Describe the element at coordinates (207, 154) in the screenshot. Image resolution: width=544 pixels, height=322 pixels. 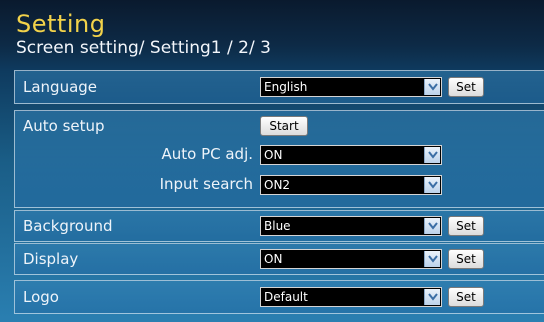
I see `auto-pc-adj-label: Auto PC adj.` at that location.